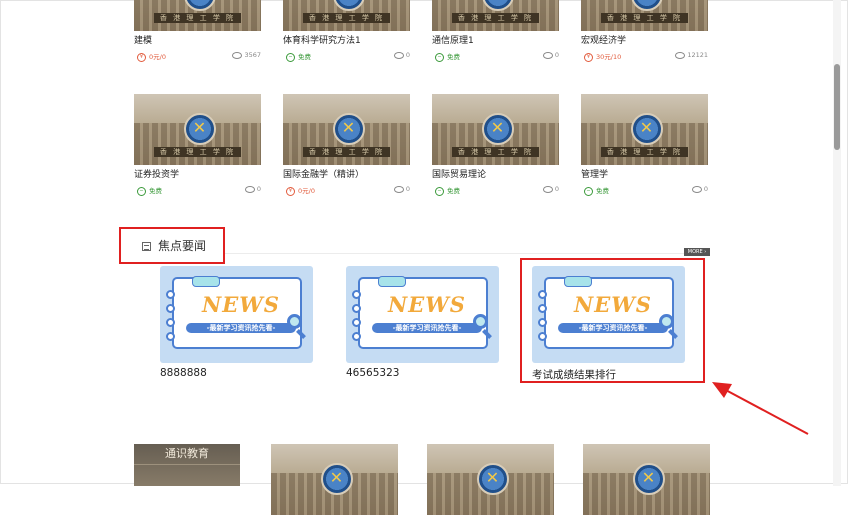 The height and width of the screenshot is (515, 850). Describe the element at coordinates (346, 31) in the screenshot. I see `course-card: 香 港 理 工 学 院 体育科学研究方法1 −免费 0` at that location.